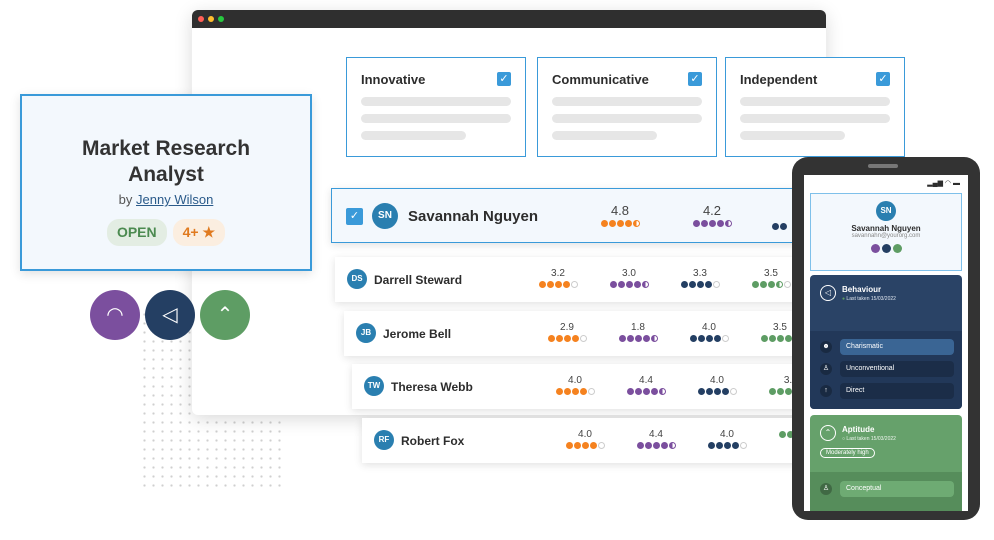 This screenshot has height=540, width=994. I want to click on close-dot, so click(201, 19).